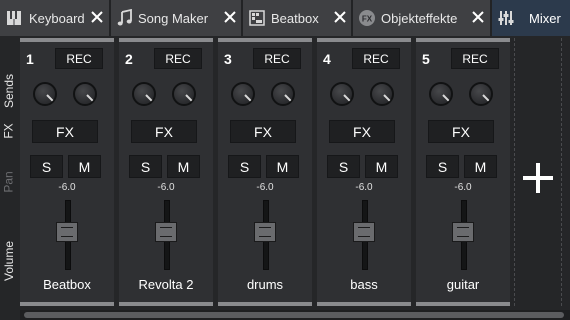 The height and width of the screenshot is (320, 570). I want to click on fx-label: FX, so click(9, 131).